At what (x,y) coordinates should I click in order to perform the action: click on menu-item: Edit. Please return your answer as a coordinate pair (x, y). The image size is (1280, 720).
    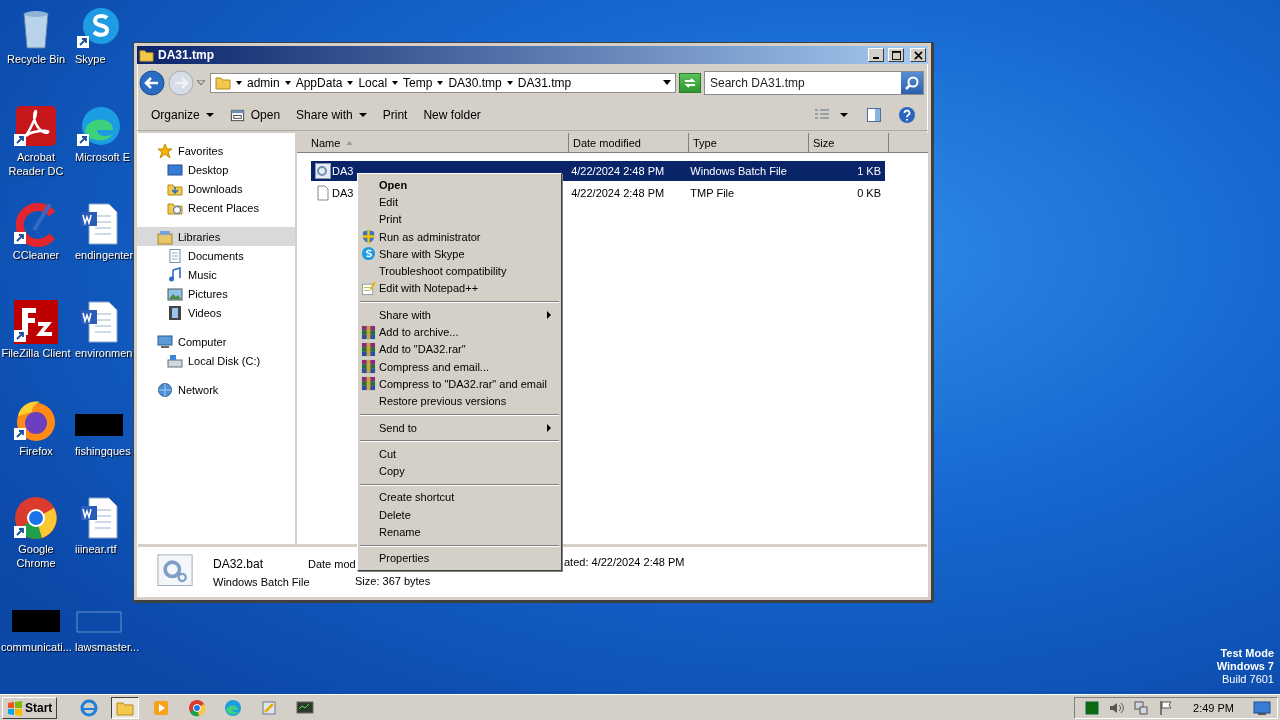
    Looking at the image, I should click on (459, 202).